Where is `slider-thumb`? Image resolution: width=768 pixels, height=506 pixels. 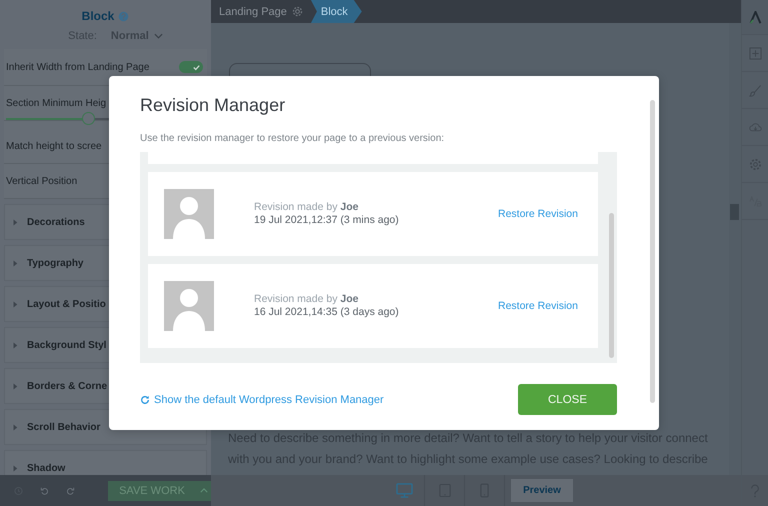 slider-thumb is located at coordinates (88, 118).